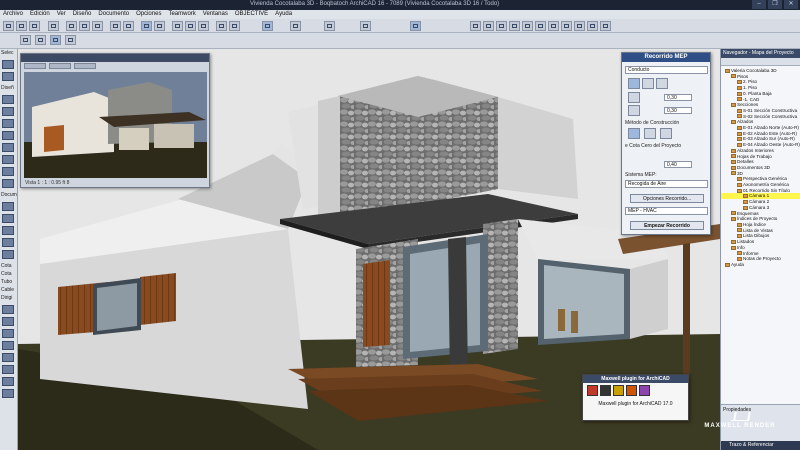 The width and height of the screenshot is (800, 450). What do you see at coordinates (514, 26) in the screenshot?
I see `slab-tool-button` at bounding box center [514, 26].